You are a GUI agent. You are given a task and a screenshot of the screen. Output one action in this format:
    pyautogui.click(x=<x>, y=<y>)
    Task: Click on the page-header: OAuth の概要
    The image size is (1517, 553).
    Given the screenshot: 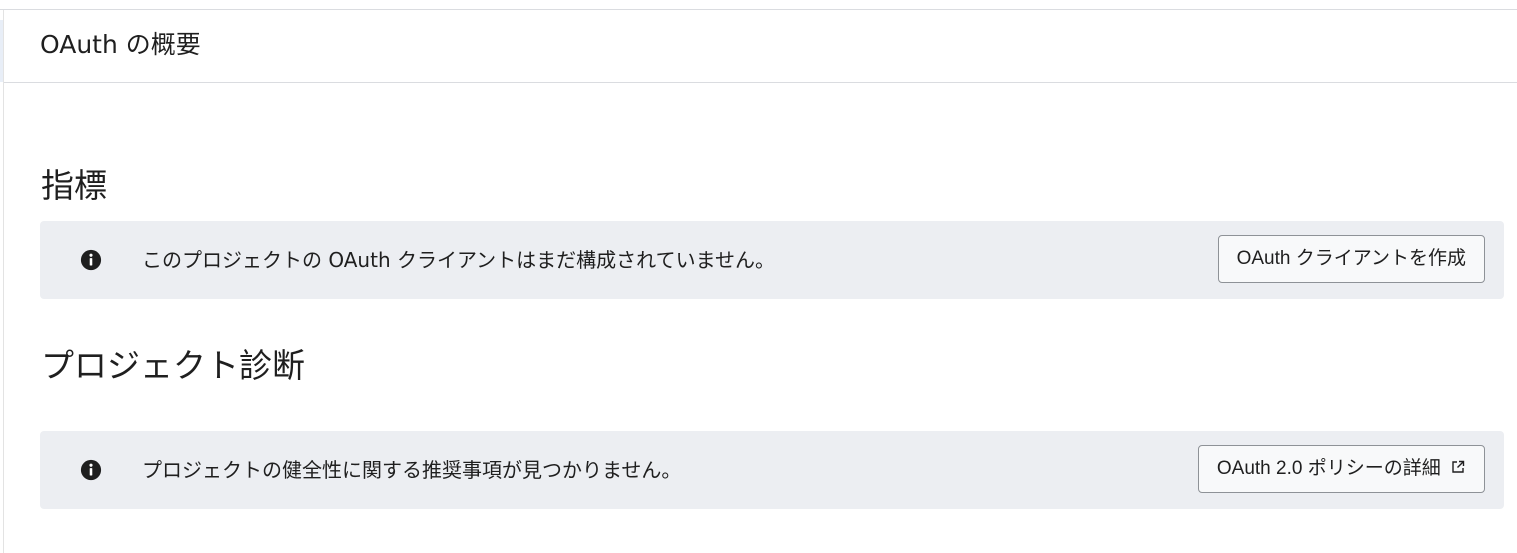 What is the action you would take?
    pyautogui.click(x=760, y=46)
    